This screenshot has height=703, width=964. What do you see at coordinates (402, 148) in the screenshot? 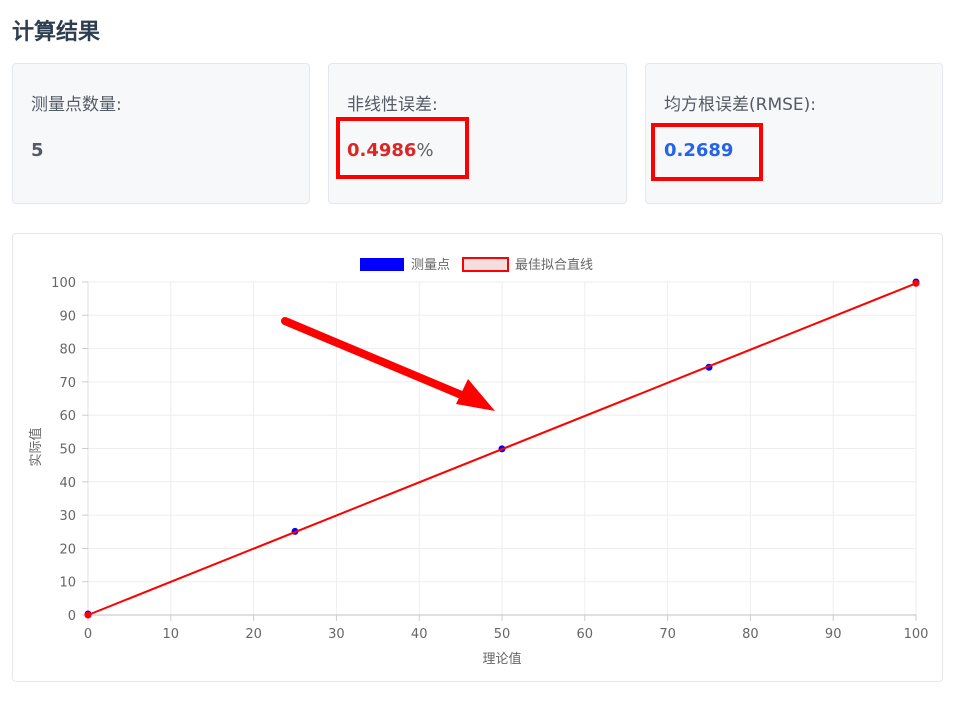
I see `highlight-box-nonlinearity` at bounding box center [402, 148].